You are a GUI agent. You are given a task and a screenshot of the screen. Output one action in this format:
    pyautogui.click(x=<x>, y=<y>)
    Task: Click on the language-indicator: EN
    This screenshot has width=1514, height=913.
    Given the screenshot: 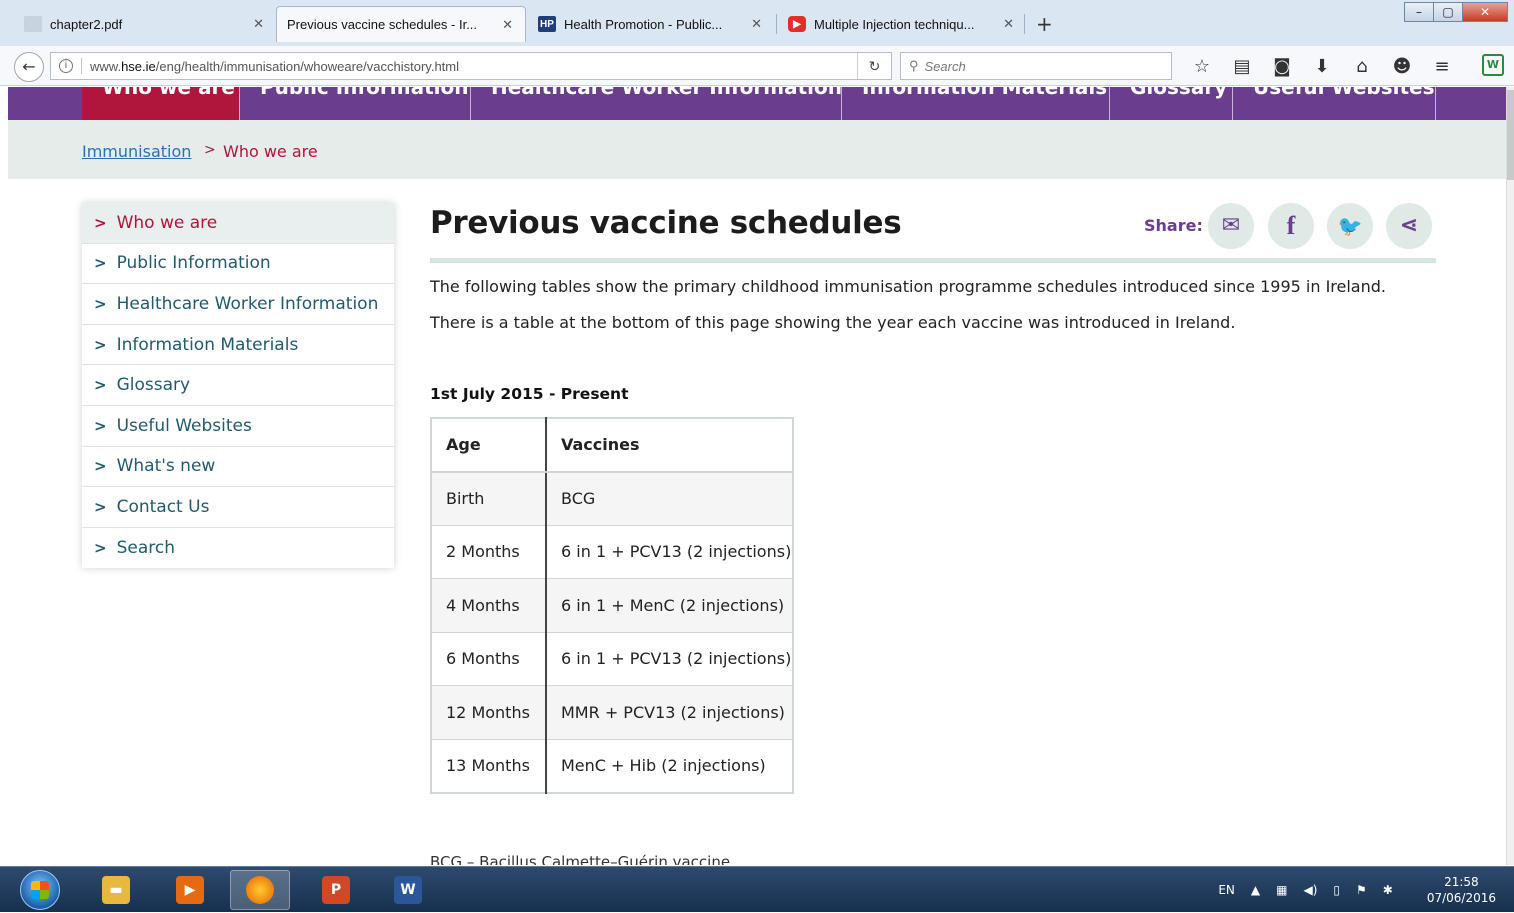 What is the action you would take?
    pyautogui.click(x=1226, y=890)
    